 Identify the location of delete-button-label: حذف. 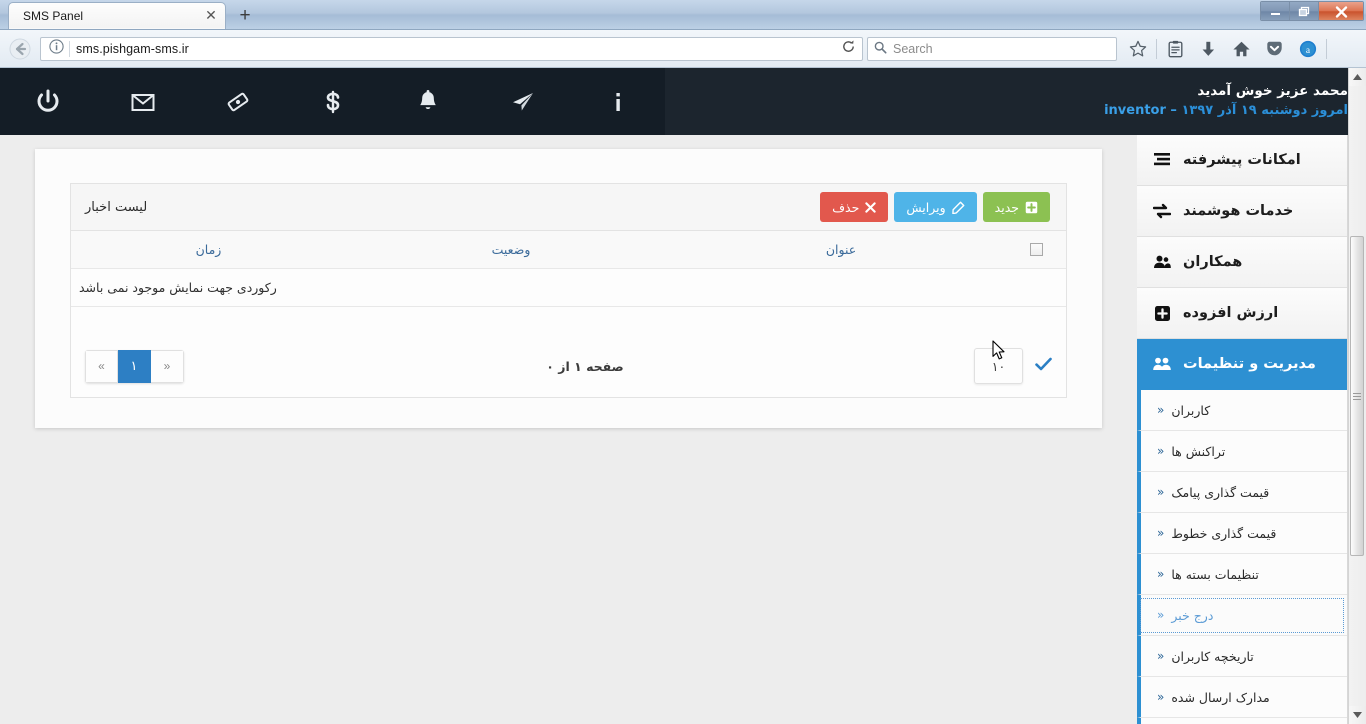
(846, 207).